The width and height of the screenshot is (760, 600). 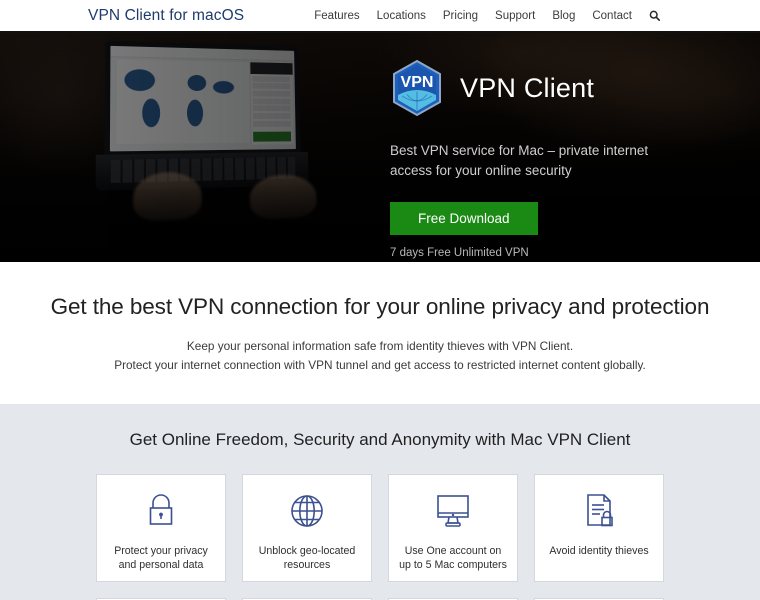 What do you see at coordinates (307, 511) in the screenshot?
I see `globe-icon` at bounding box center [307, 511].